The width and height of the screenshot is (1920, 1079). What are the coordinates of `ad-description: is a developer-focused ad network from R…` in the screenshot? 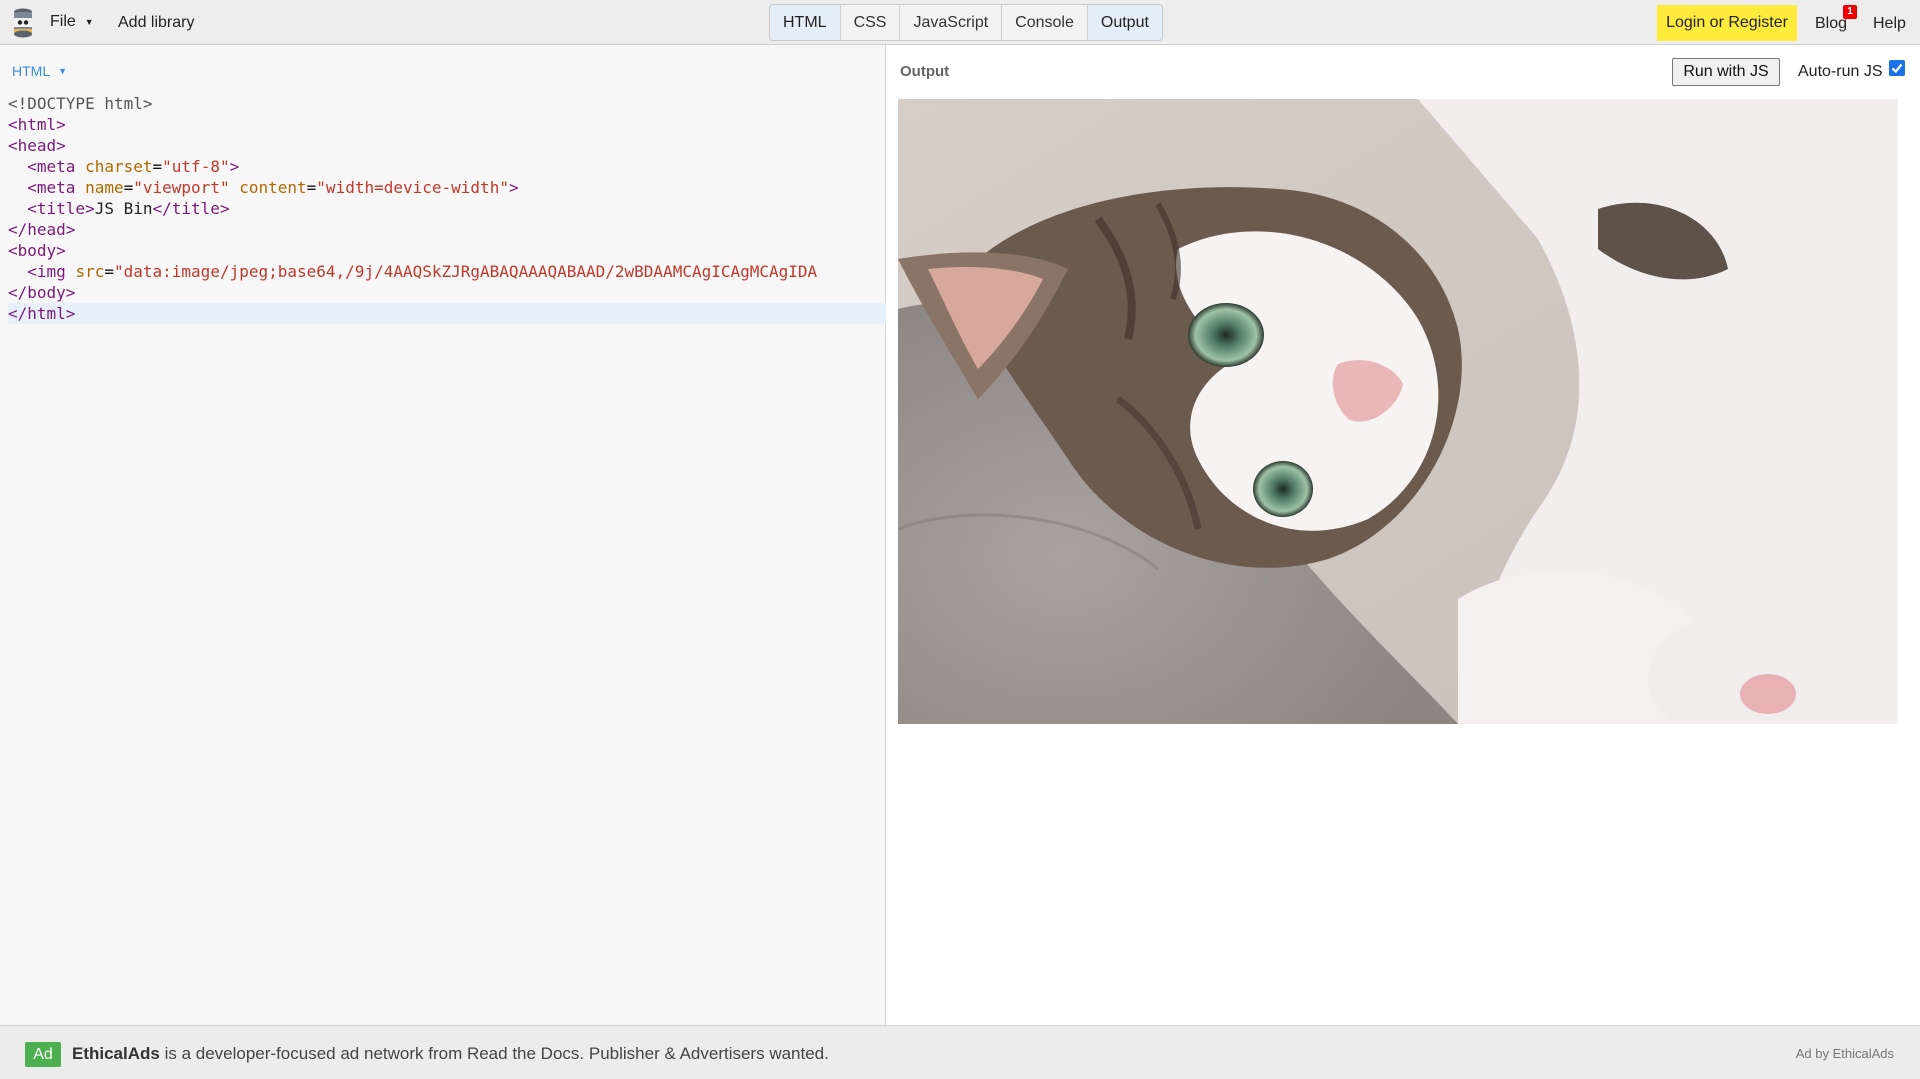 It's located at (494, 1053).